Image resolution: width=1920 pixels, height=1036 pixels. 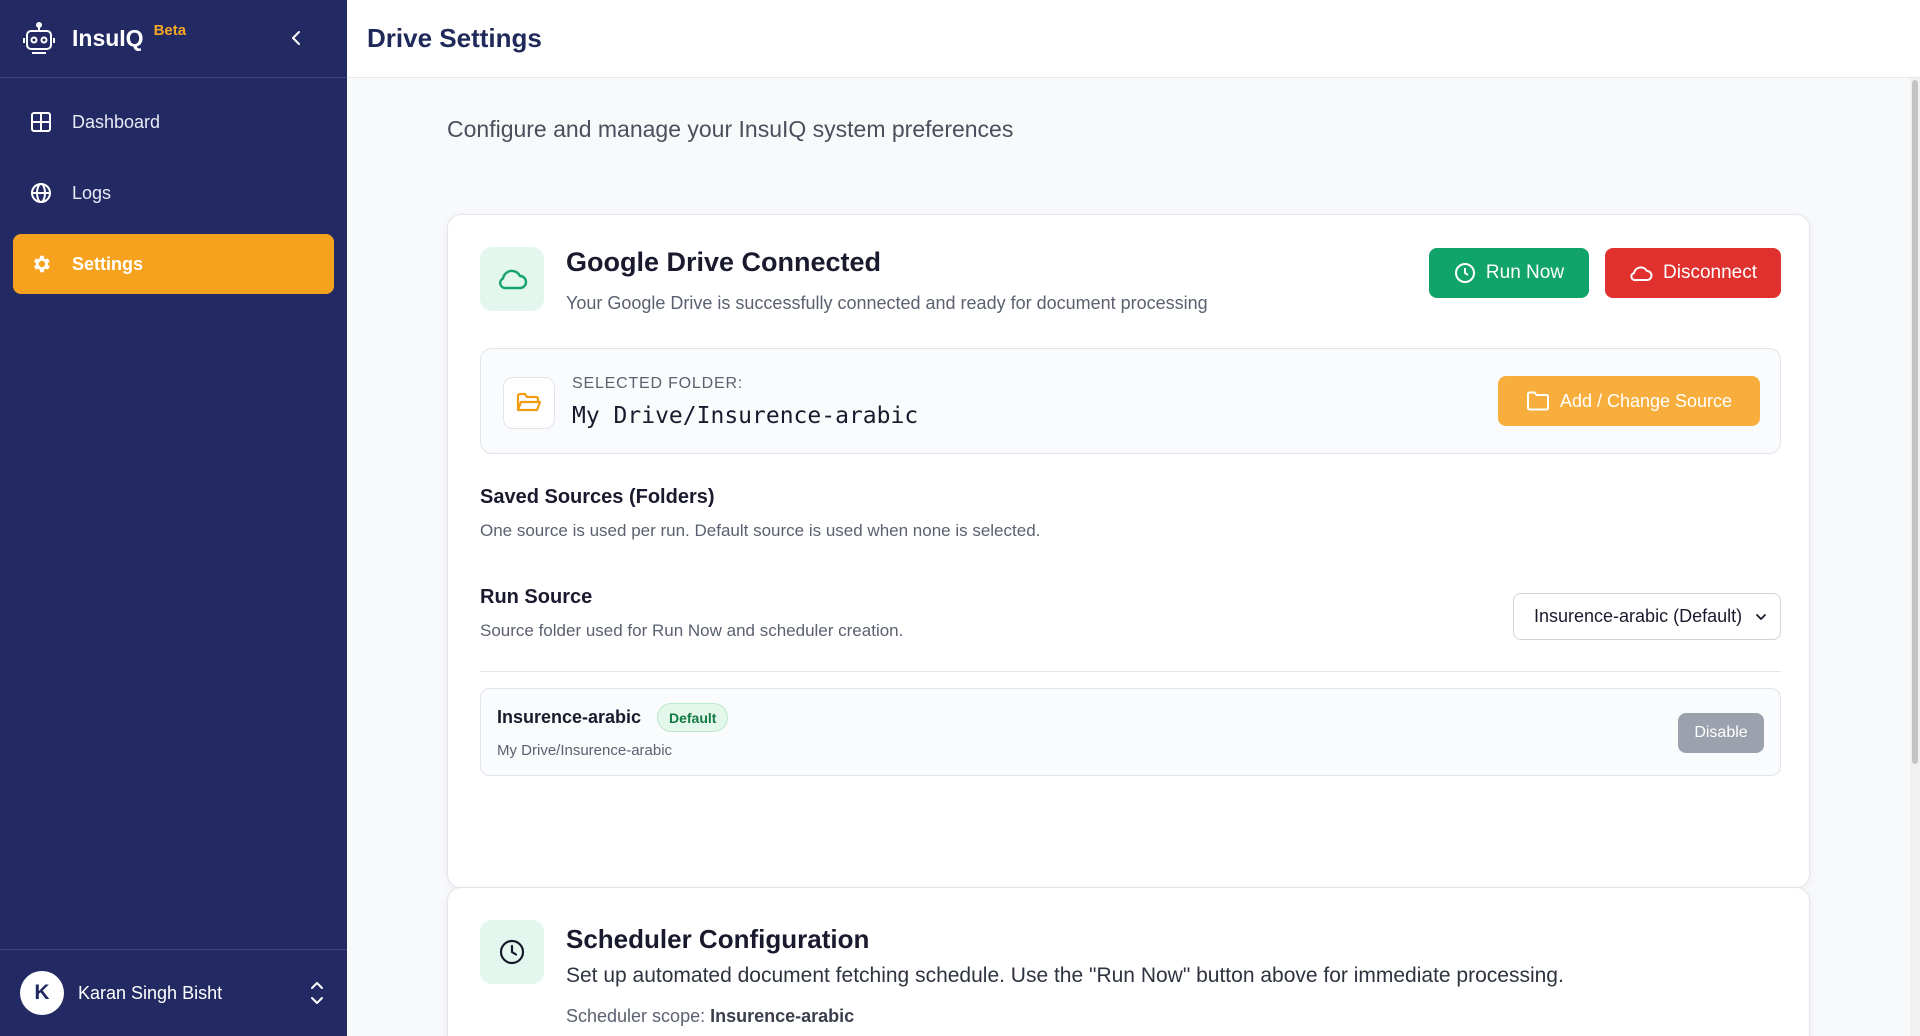 I want to click on run-now-button: Run Now, so click(x=1509, y=273).